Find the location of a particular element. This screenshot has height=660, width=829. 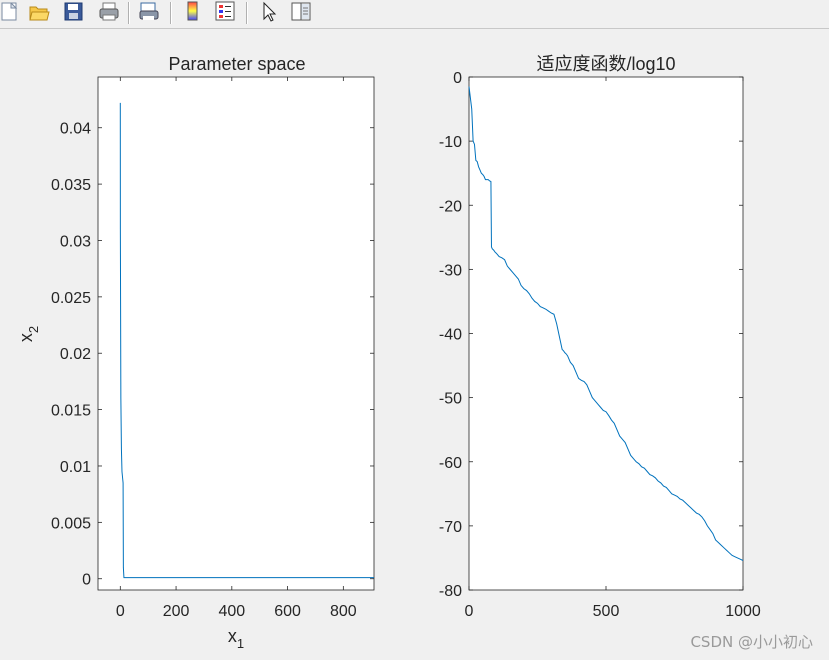

y-axis-label-subscript: 2 is located at coordinates (33, 329).